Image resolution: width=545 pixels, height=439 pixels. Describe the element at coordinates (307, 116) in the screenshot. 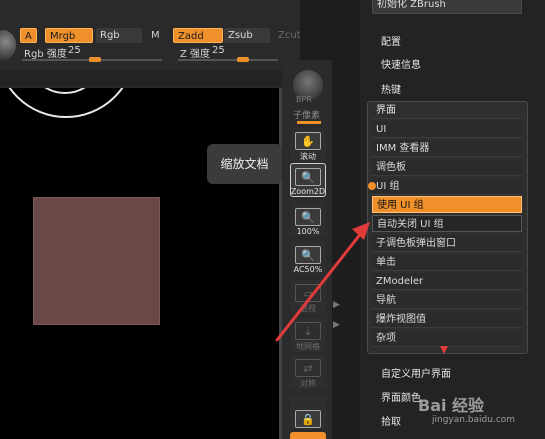

I see `subpixel-label: 子像素` at that location.